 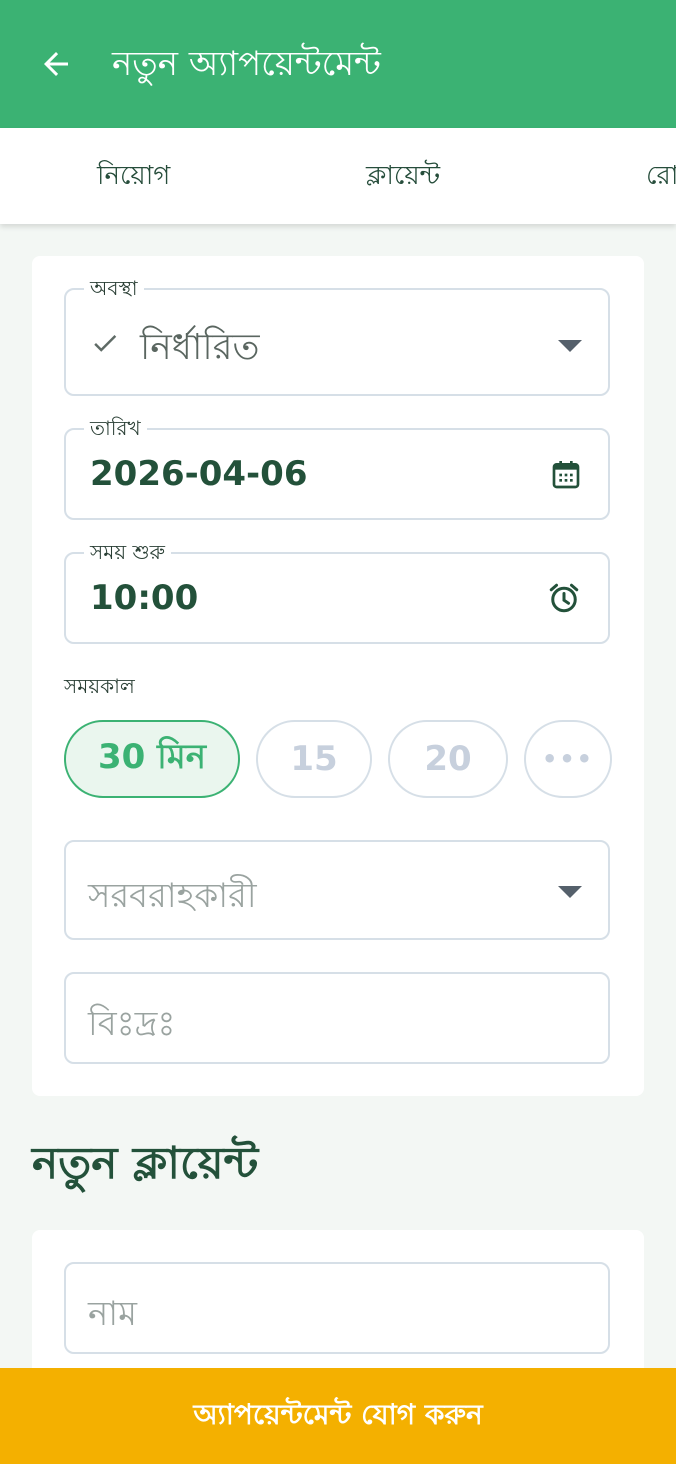 I want to click on start-time-value: 10:00, so click(x=144, y=598).